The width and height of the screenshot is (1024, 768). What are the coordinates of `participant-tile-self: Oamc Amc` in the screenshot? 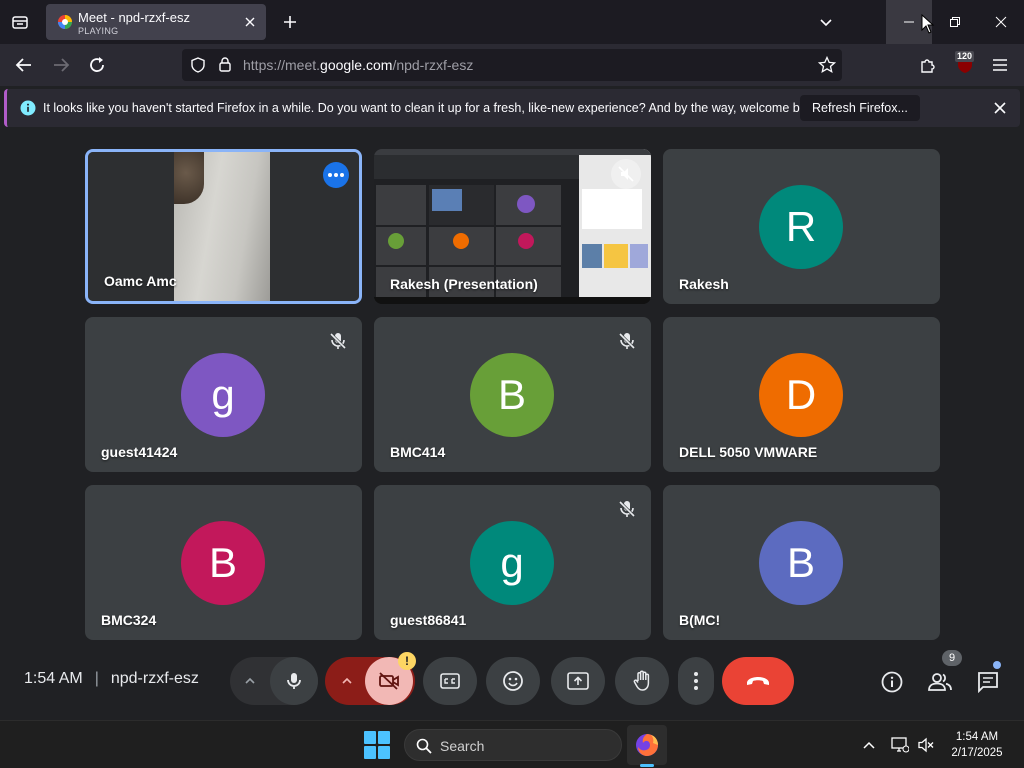 It's located at (223, 226).